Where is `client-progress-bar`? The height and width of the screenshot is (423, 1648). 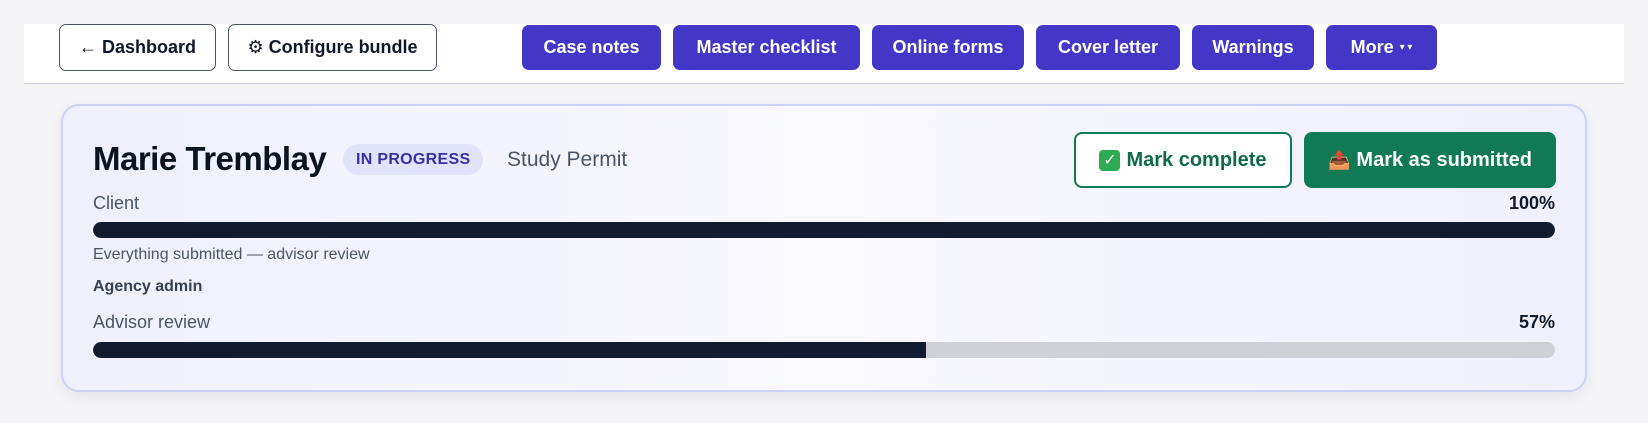
client-progress-bar is located at coordinates (824, 230).